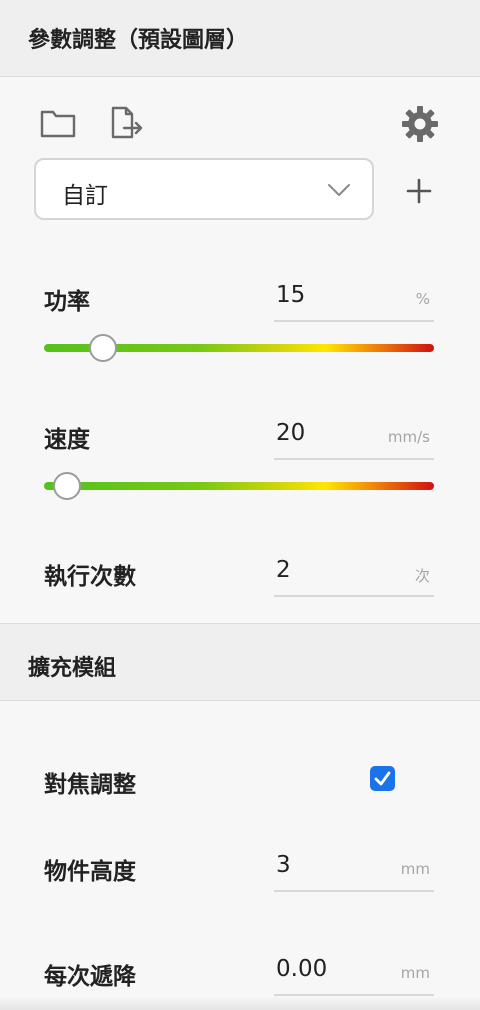 The image size is (480, 1010). What do you see at coordinates (283, 570) in the screenshot?
I see `repeat-value: 2` at bounding box center [283, 570].